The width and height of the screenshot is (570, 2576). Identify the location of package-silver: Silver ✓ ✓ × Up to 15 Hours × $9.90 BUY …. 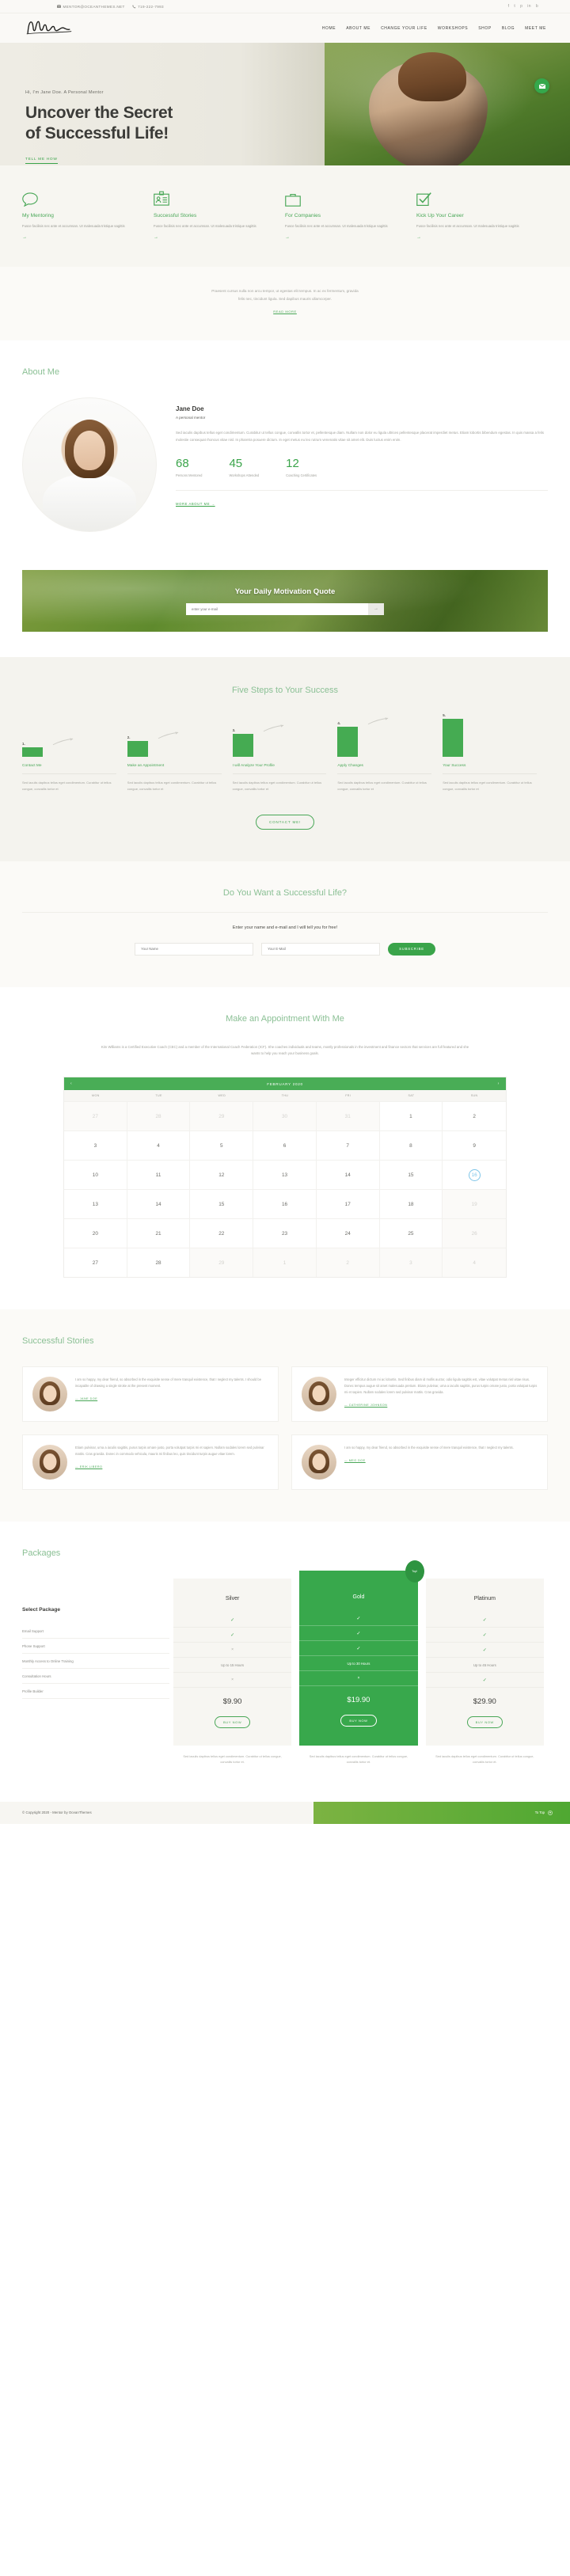
(232, 1662).